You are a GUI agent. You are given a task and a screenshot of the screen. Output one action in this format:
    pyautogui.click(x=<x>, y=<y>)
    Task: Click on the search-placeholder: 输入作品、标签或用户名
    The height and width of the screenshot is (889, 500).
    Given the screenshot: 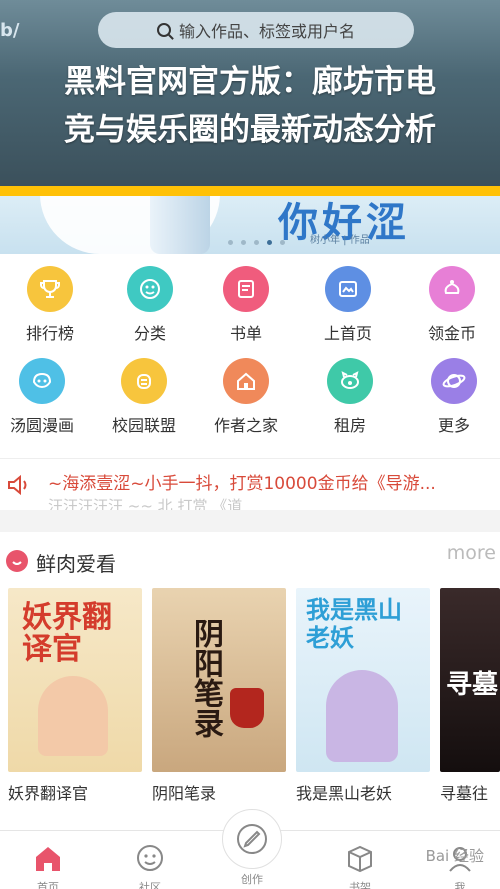 What is the action you would take?
    pyautogui.click(x=266, y=31)
    